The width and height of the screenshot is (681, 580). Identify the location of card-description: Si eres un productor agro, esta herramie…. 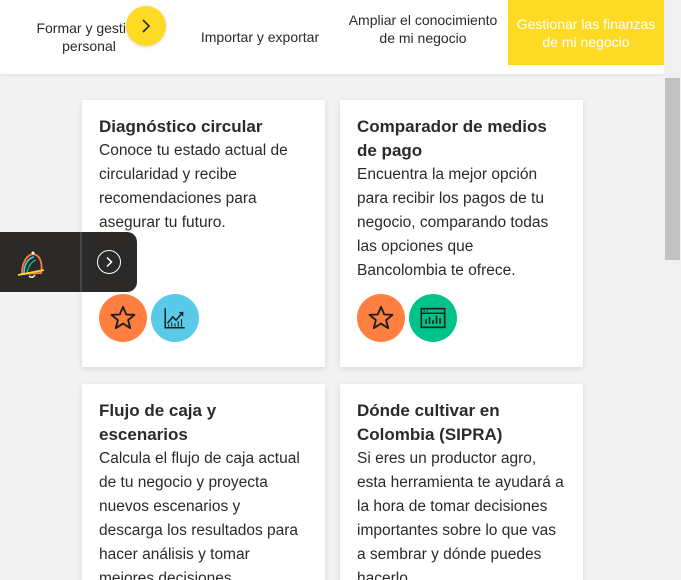
(460, 515).